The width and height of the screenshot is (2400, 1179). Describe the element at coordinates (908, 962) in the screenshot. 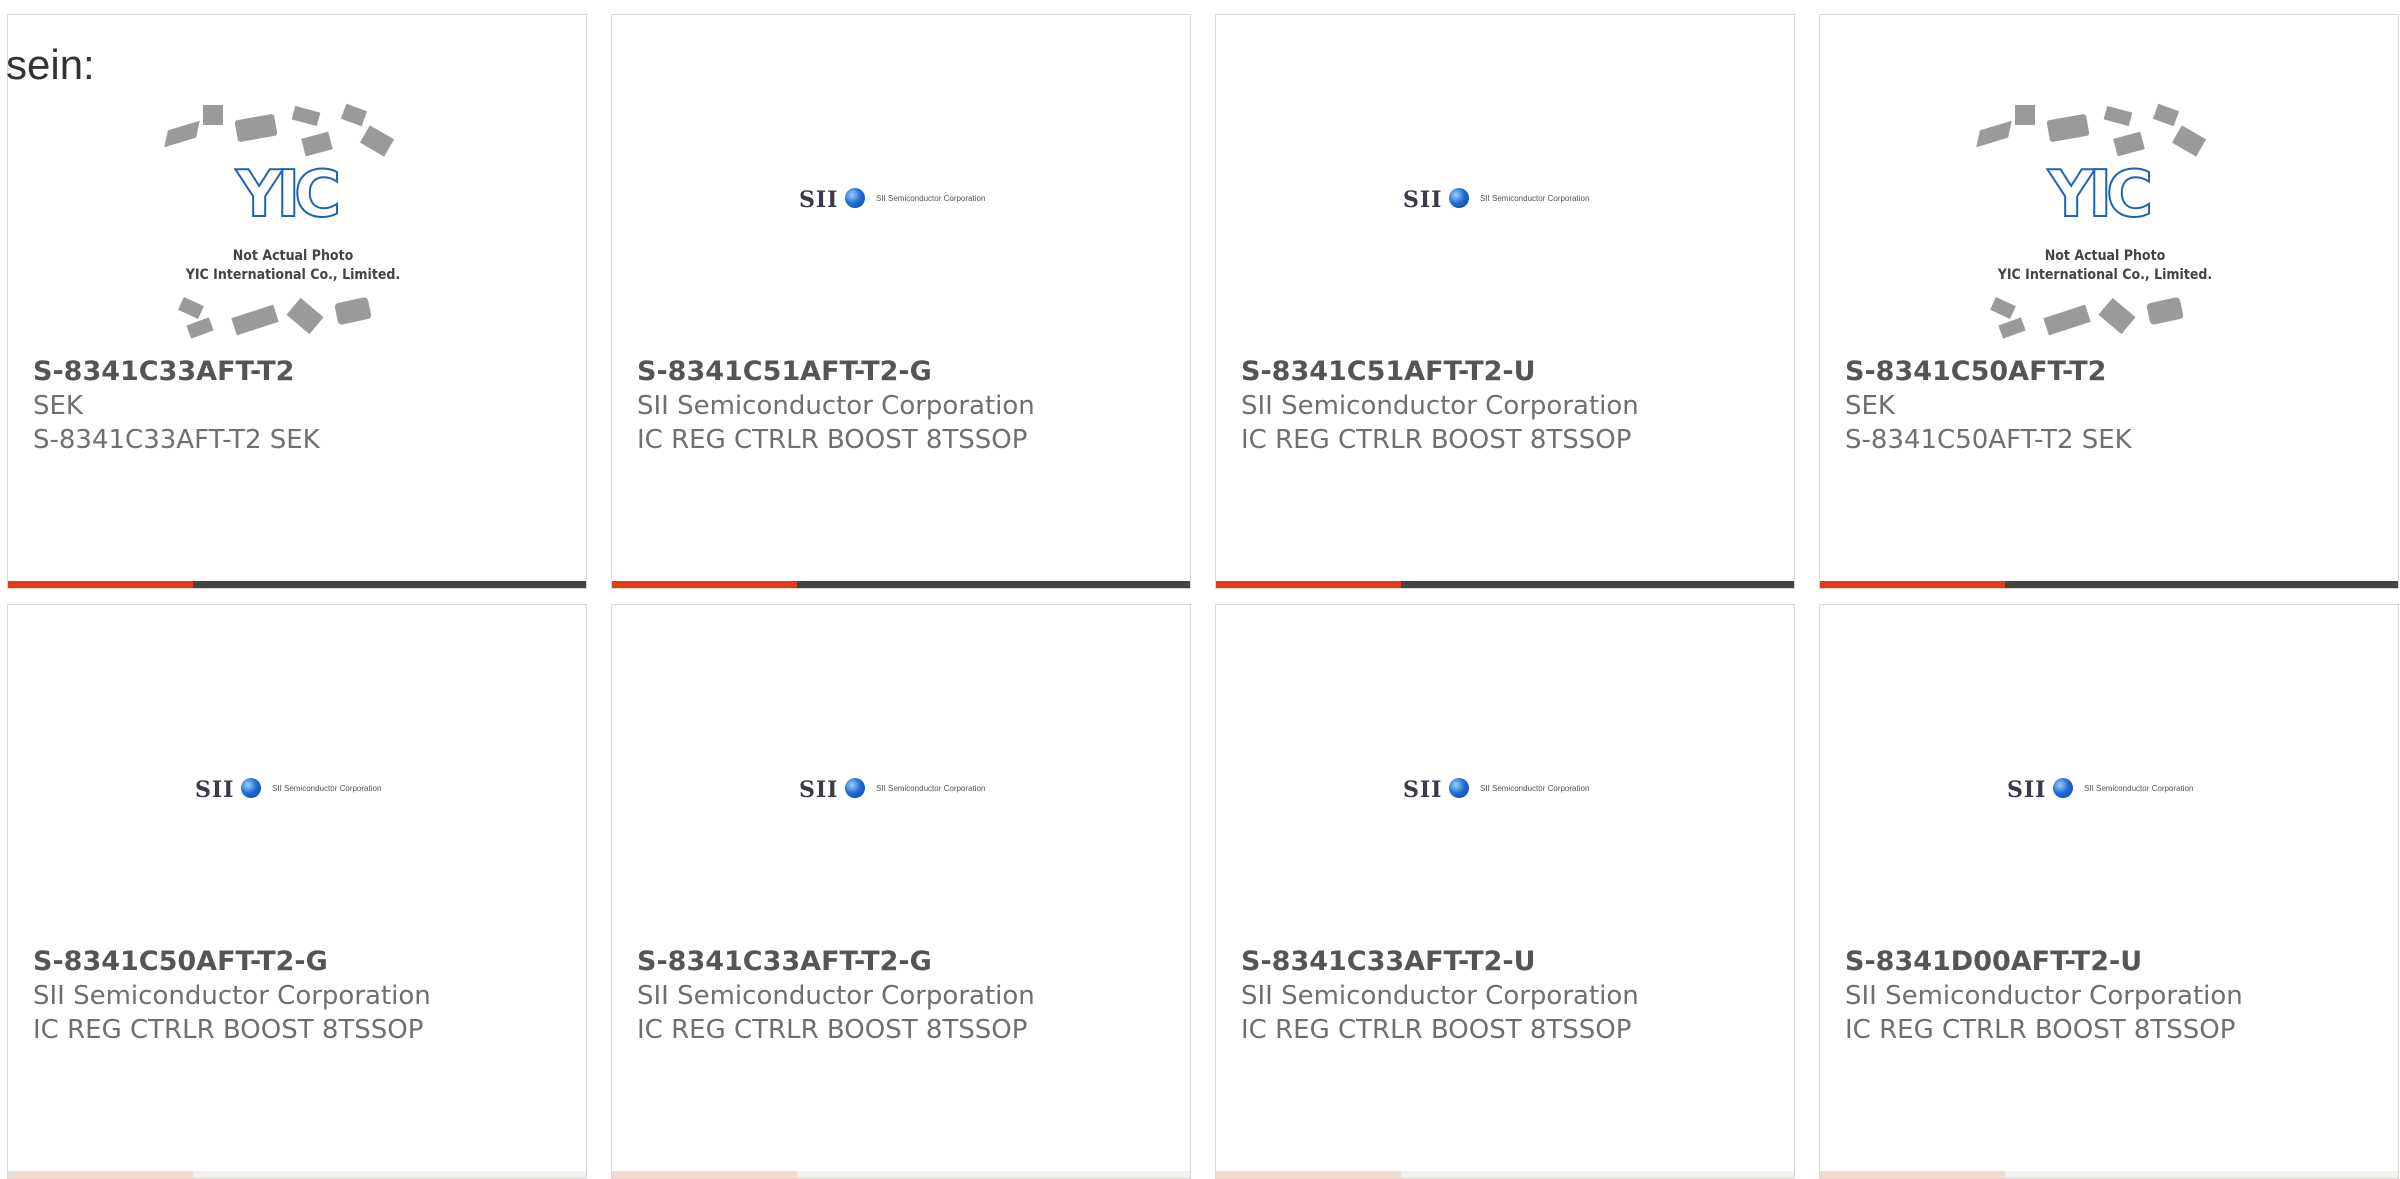

I see `part-number-link: S-8341C33AFT-T2-G` at that location.